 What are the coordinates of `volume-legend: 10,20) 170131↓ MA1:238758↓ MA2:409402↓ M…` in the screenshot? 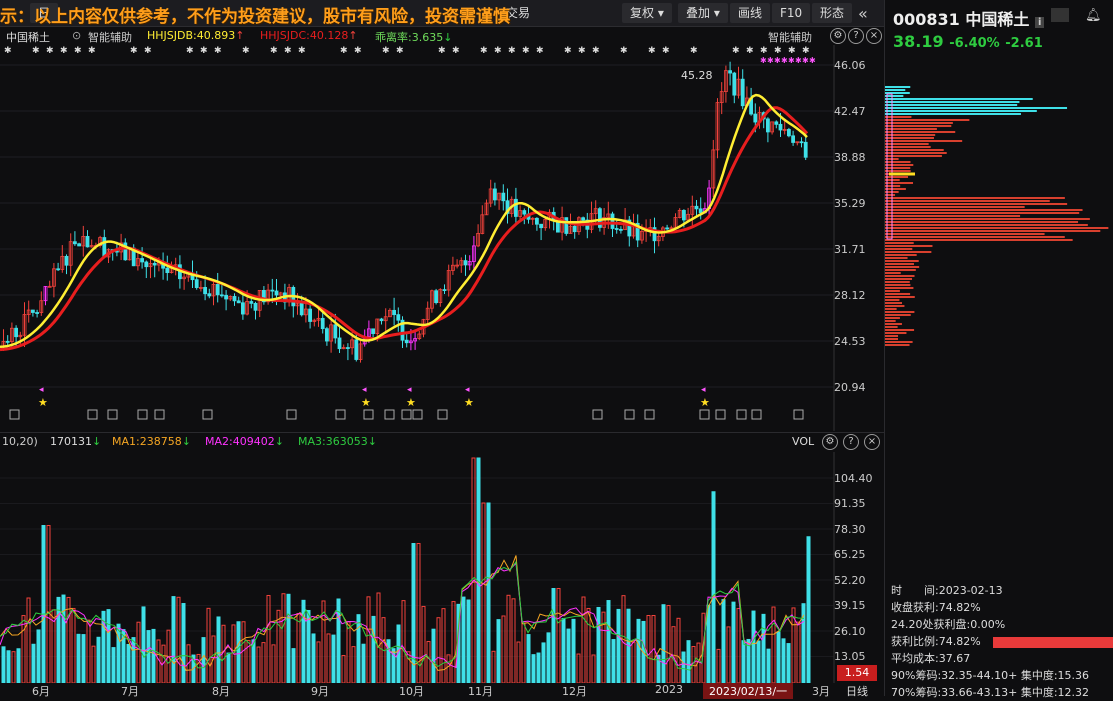 It's located at (442, 441).